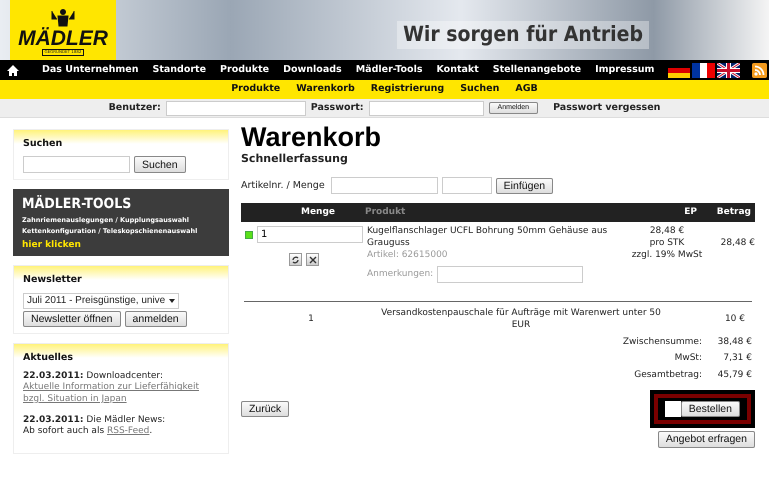 Image resolution: width=769 pixels, height=496 pixels. Describe the element at coordinates (311, 137) in the screenshot. I see `page-title: Warenkorb` at that location.